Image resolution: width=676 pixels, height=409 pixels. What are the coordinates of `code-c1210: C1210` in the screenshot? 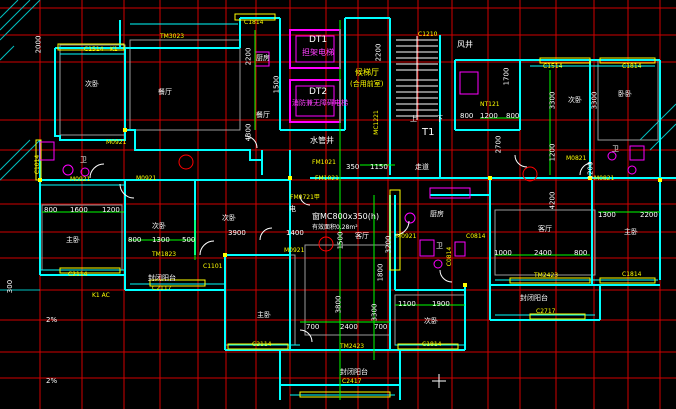 It's located at (428, 34).